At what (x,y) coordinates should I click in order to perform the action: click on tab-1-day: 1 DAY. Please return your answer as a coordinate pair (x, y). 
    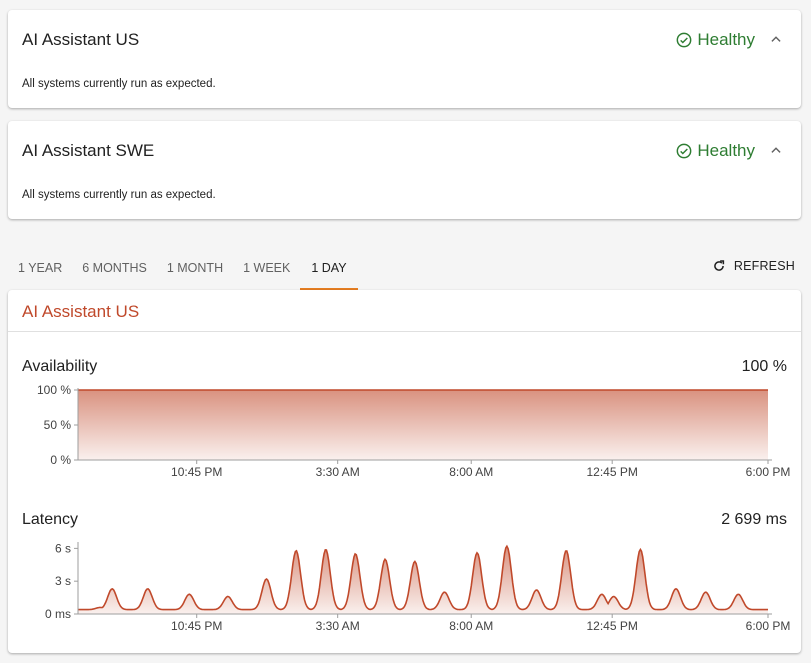
    Looking at the image, I should click on (329, 270).